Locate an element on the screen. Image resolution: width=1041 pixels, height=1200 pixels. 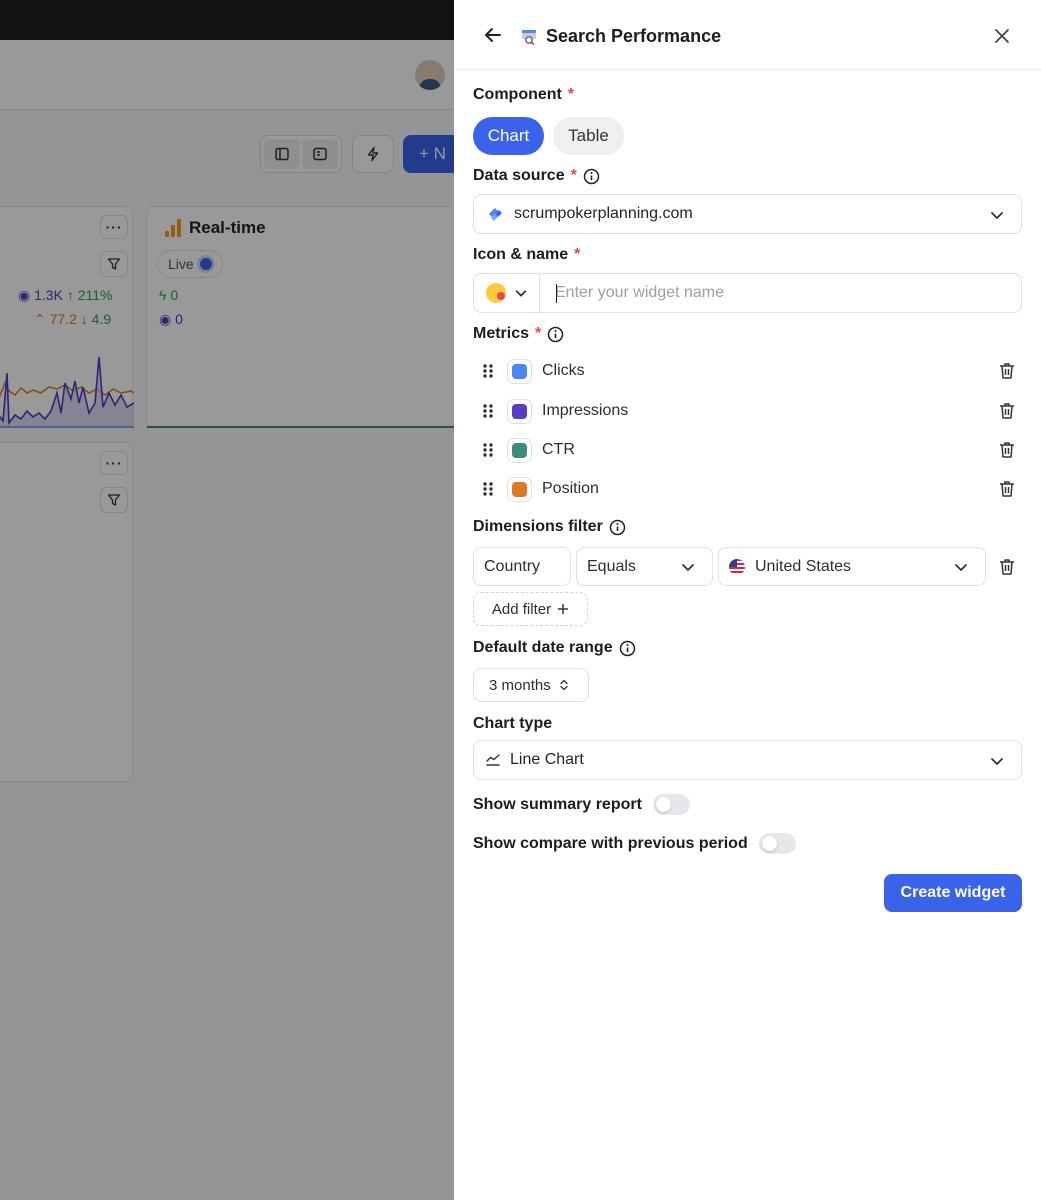
add-filter-label: Add filter is located at coordinates (521, 609).